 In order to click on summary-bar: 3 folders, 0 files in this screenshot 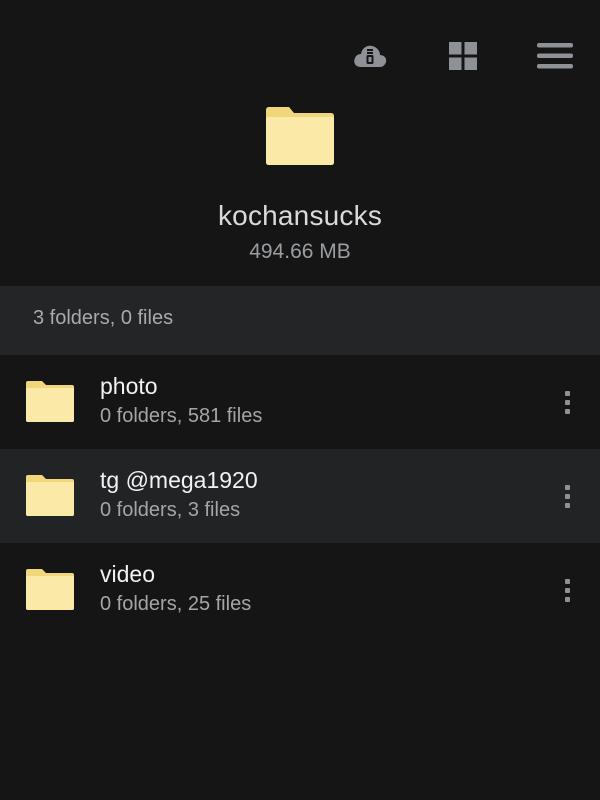, I will do `click(300, 320)`.